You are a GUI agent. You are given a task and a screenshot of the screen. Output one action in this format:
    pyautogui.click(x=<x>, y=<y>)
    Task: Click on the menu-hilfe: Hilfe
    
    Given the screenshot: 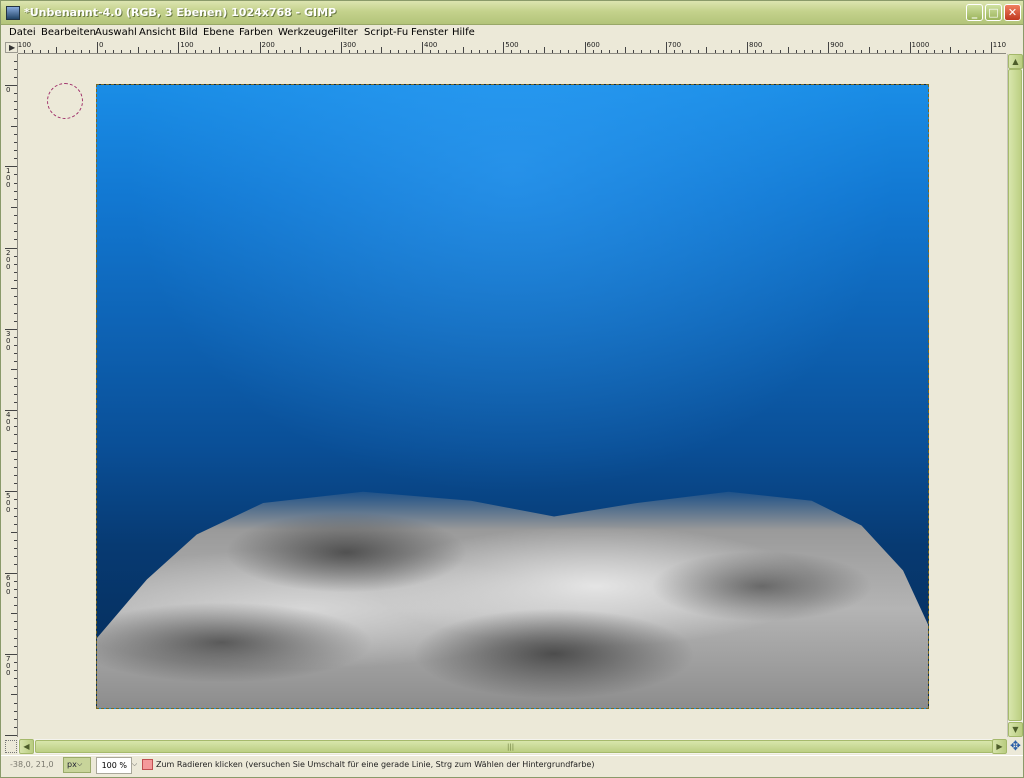 What is the action you would take?
    pyautogui.click(x=463, y=32)
    